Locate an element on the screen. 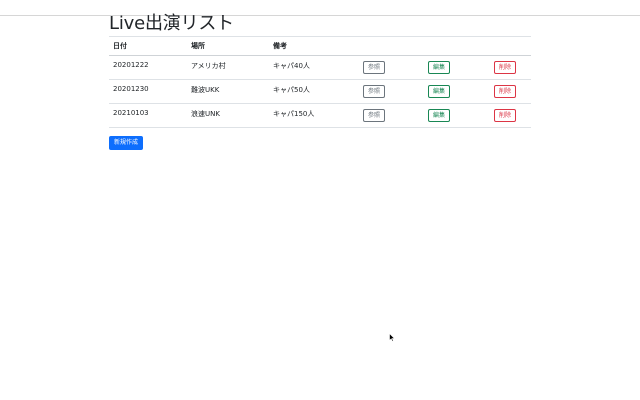  header-date: 日付 is located at coordinates (148, 46).